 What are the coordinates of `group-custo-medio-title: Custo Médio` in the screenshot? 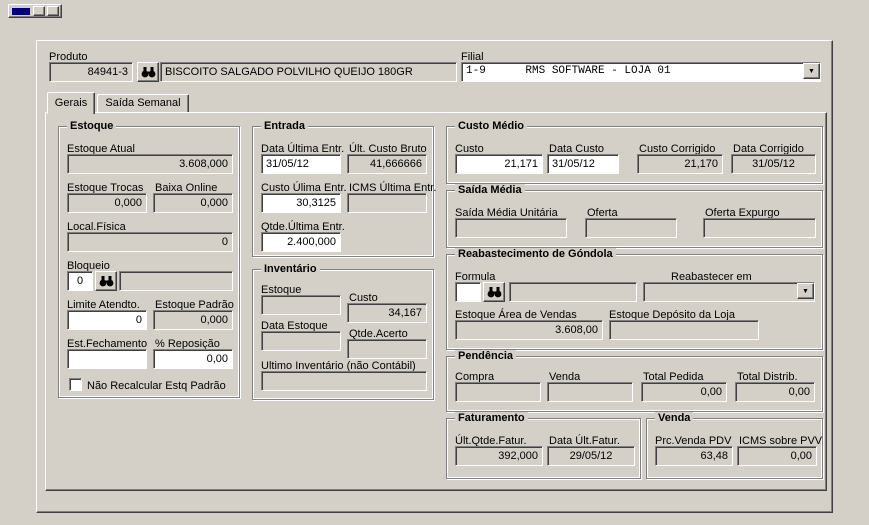 It's located at (491, 126).